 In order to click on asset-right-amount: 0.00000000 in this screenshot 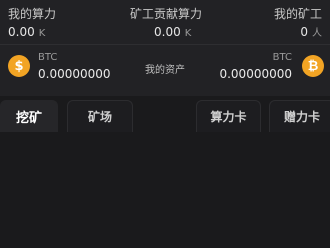, I will do `click(255, 74)`.